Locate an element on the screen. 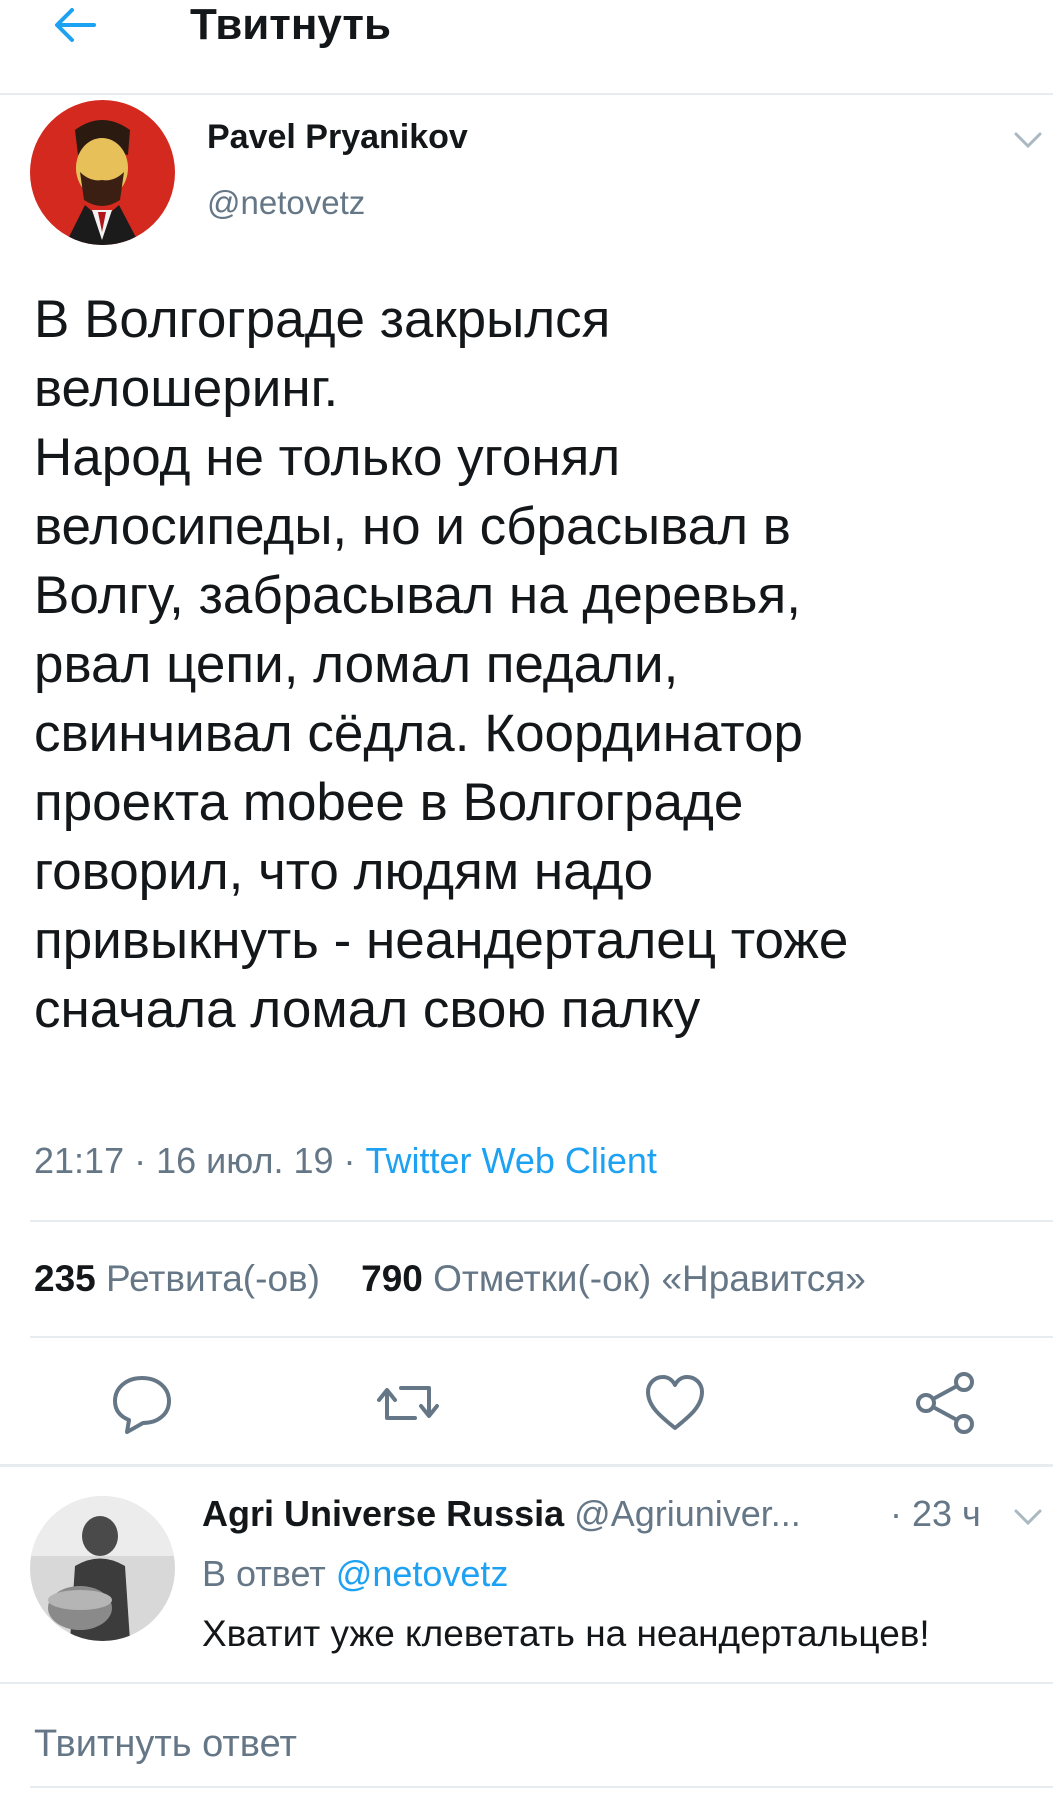 The image size is (1053, 1803). tweet-text-line: Волгу, забрасывал на деревья, is located at coordinates (417, 595).